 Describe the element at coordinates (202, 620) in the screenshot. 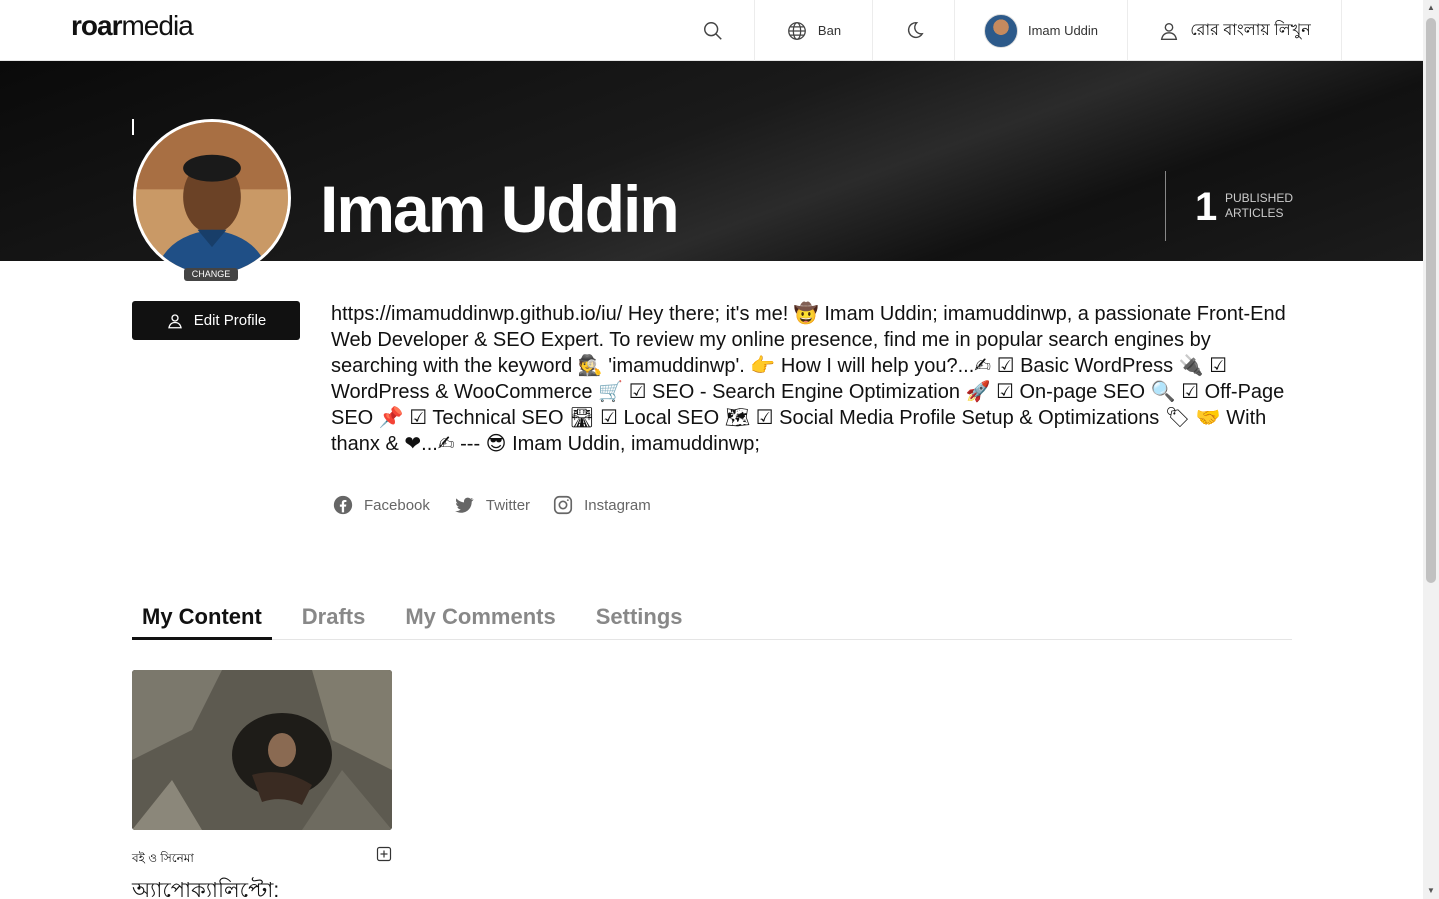

I see `tab-my-content: My Content` at that location.